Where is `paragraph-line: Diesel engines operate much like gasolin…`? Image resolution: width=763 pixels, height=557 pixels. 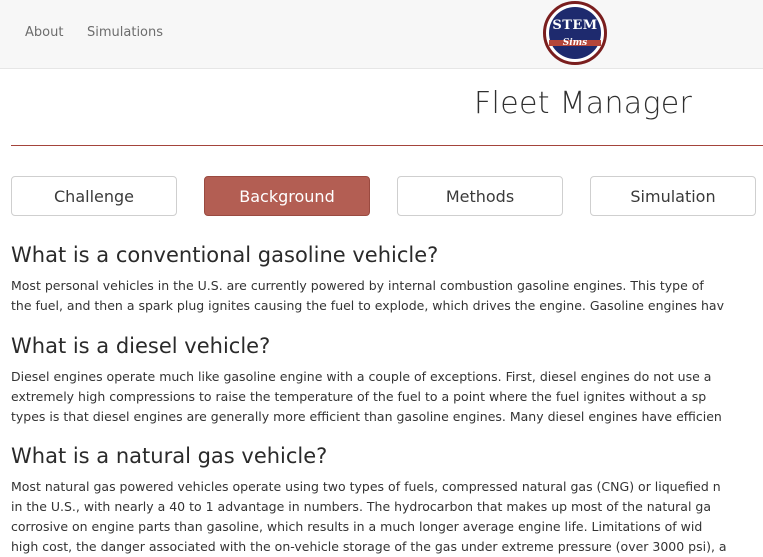
paragraph-line: Diesel engines operate much like gasolin… is located at coordinates (361, 376).